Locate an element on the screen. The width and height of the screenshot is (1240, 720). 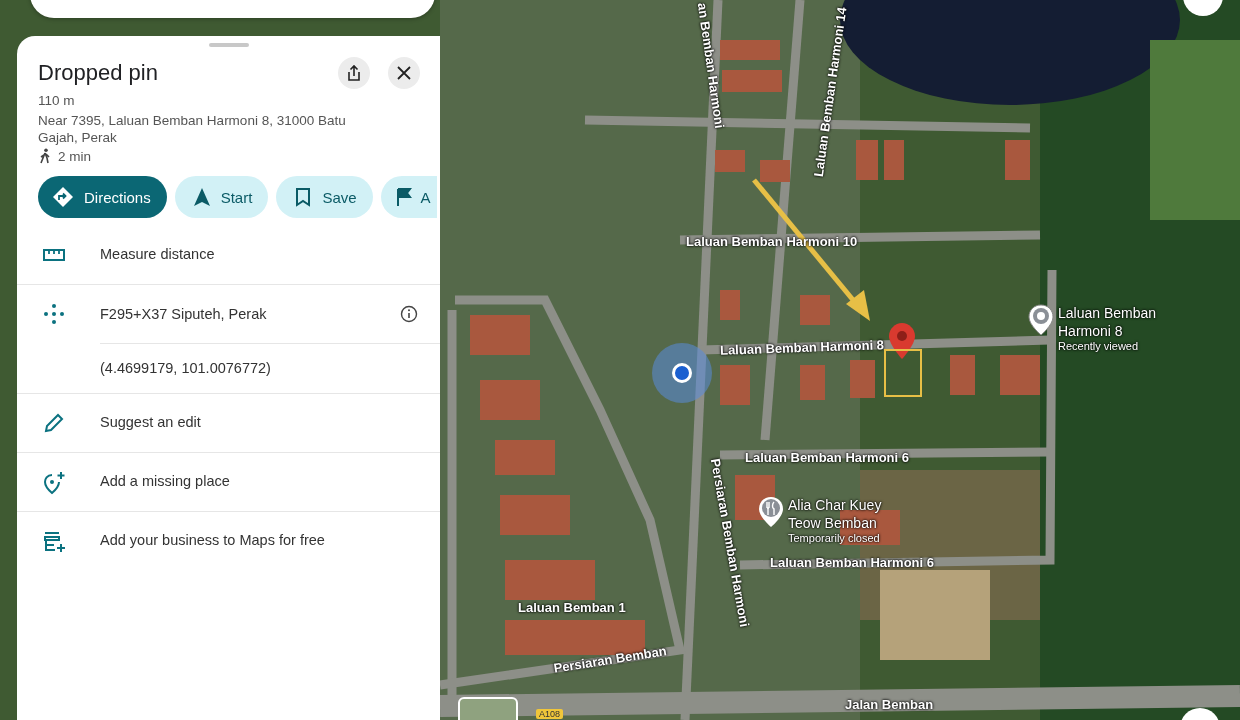
flag-icon is located at coordinates (403, 197).